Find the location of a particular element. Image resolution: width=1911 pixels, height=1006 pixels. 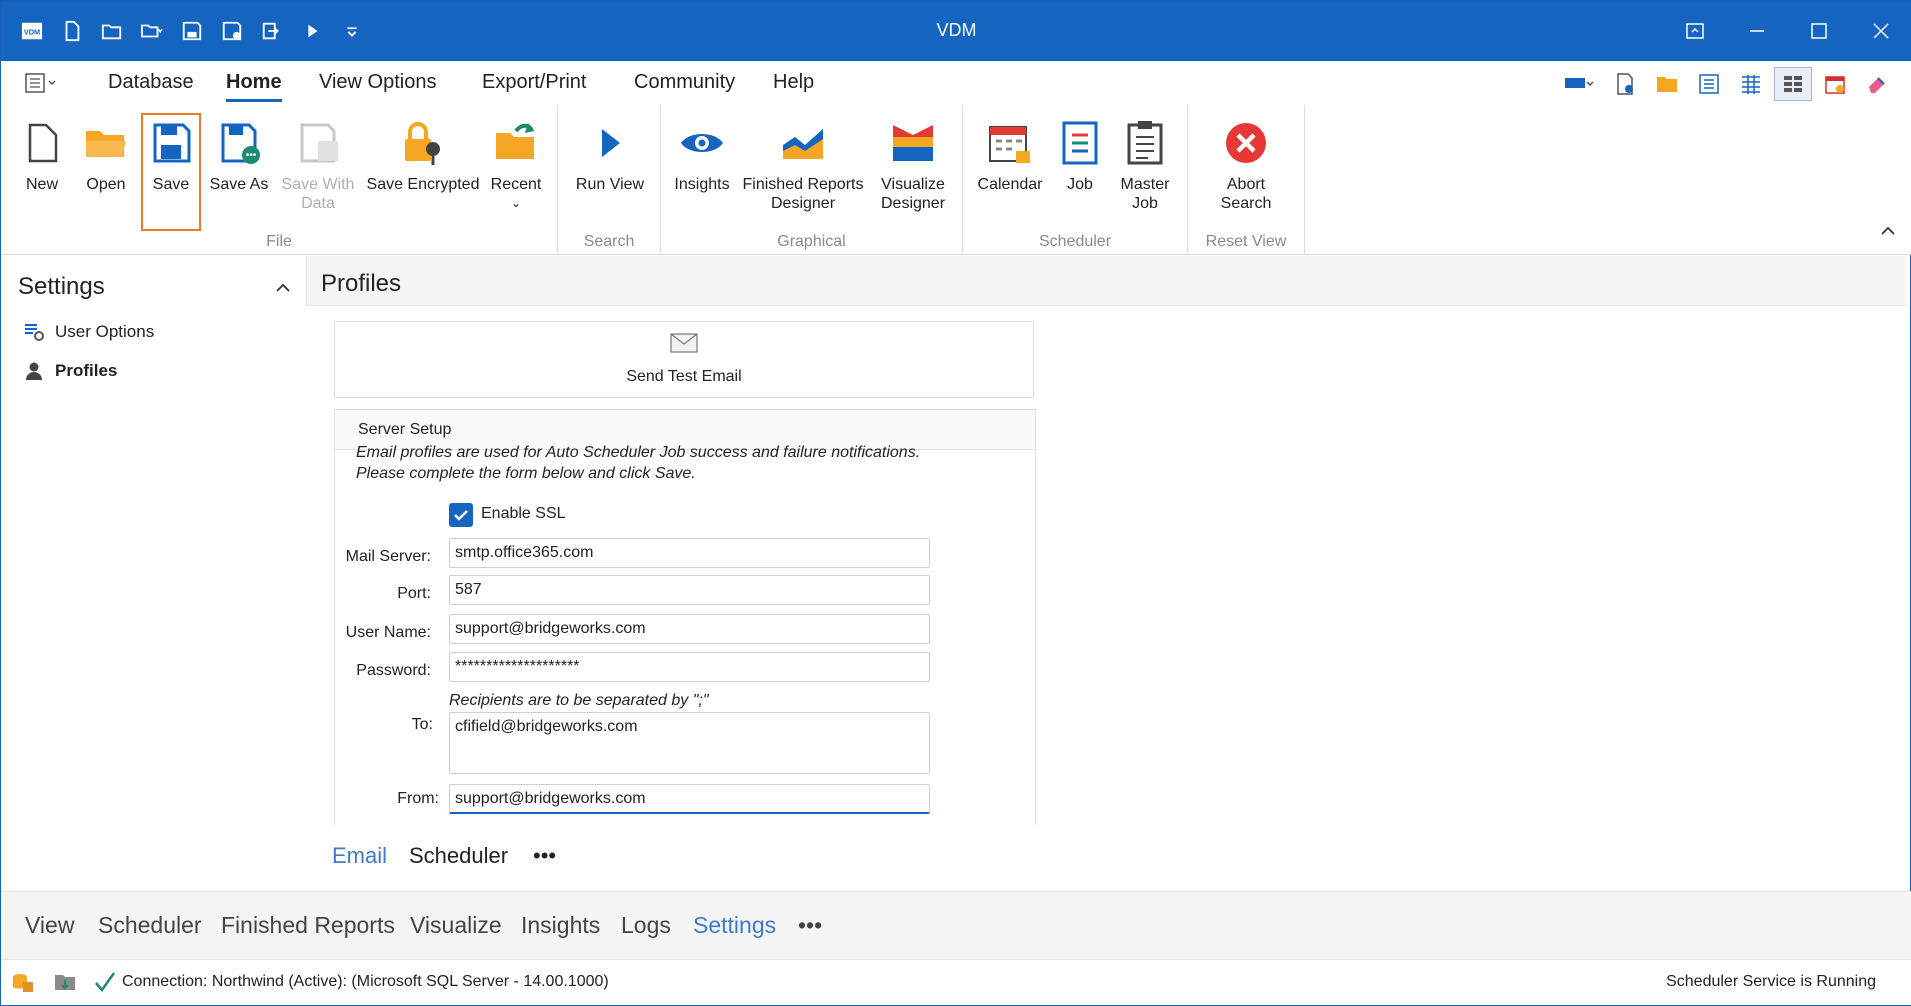

save-button: Save is located at coordinates (171, 172).